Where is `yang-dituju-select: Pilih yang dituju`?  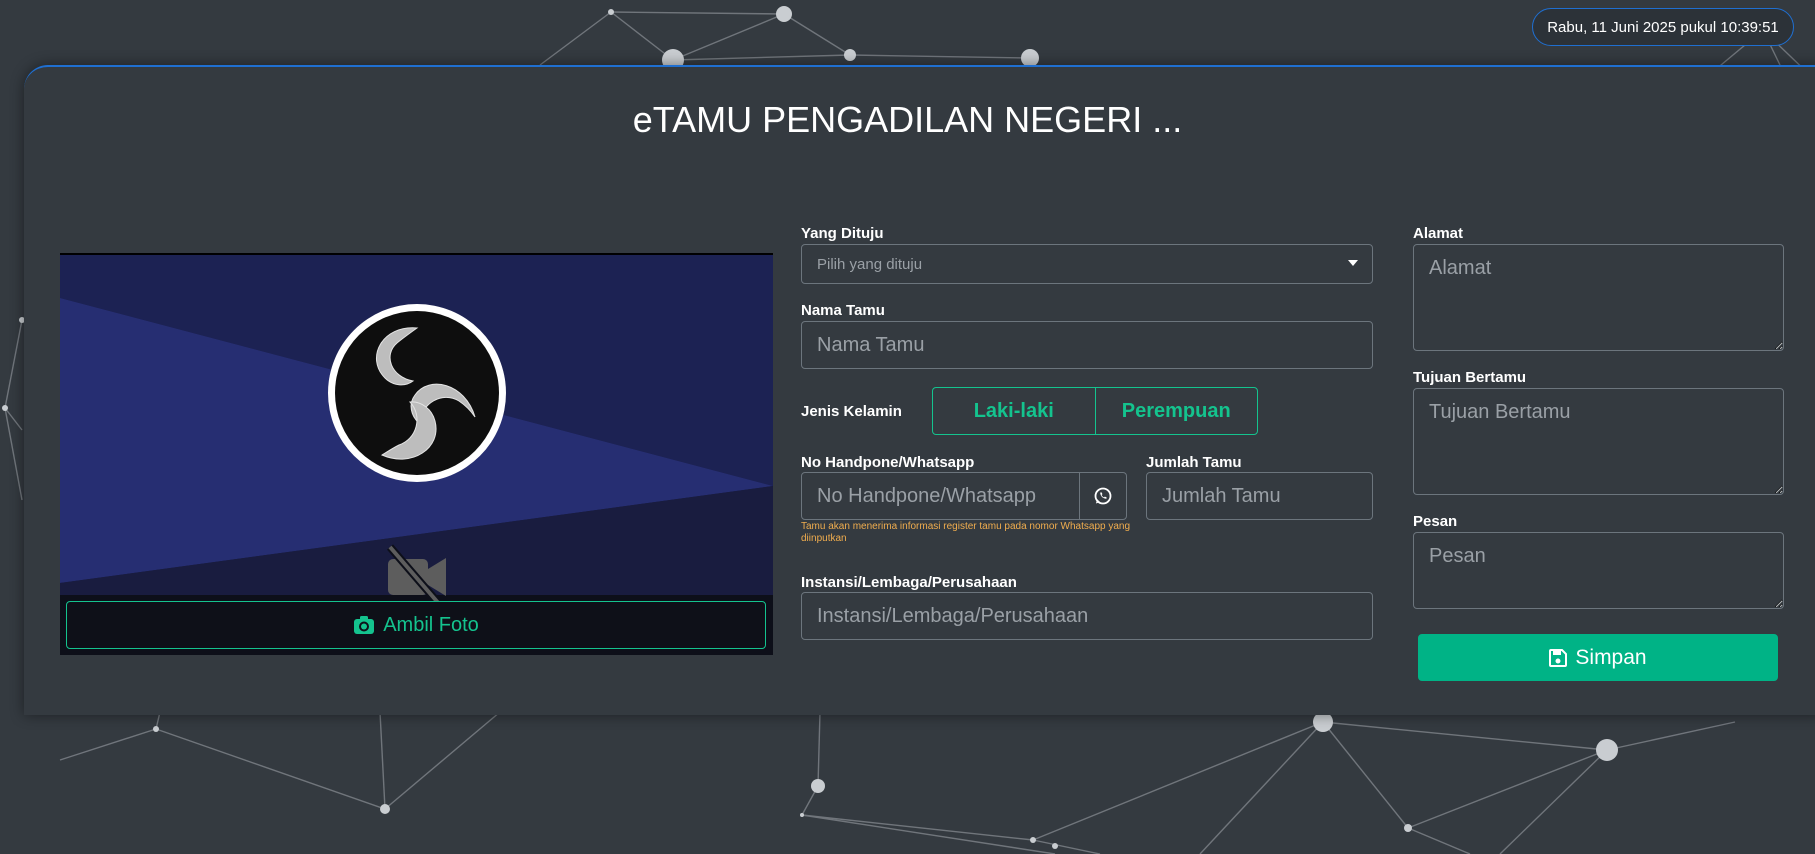
yang-dituju-select: Pilih yang dituju is located at coordinates (1087, 264).